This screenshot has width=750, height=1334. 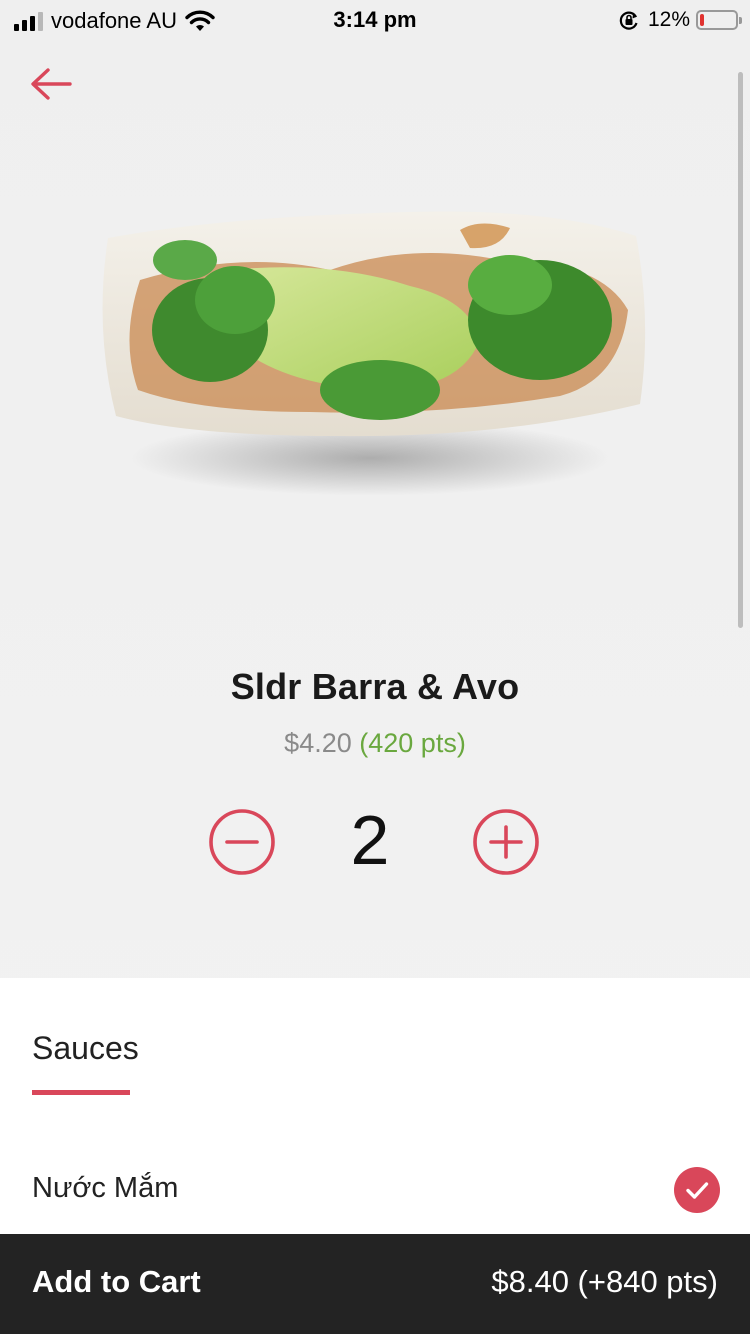 What do you see at coordinates (375, 686) in the screenshot?
I see `product-name: Sldr Barra & Avo` at bounding box center [375, 686].